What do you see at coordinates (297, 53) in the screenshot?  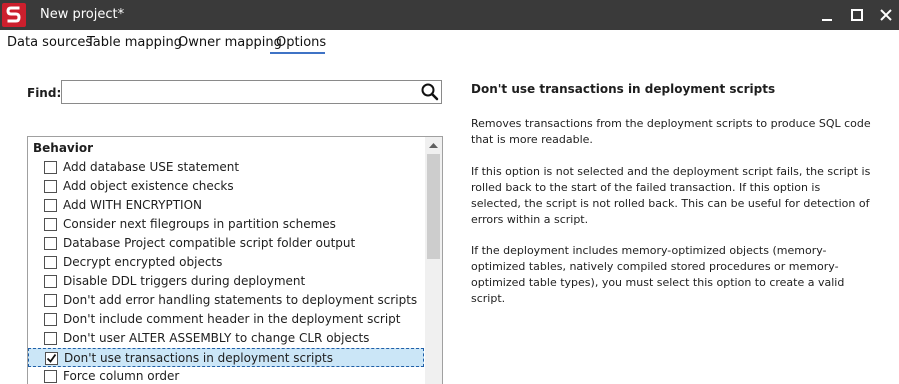 I see `active-tab-indicator` at bounding box center [297, 53].